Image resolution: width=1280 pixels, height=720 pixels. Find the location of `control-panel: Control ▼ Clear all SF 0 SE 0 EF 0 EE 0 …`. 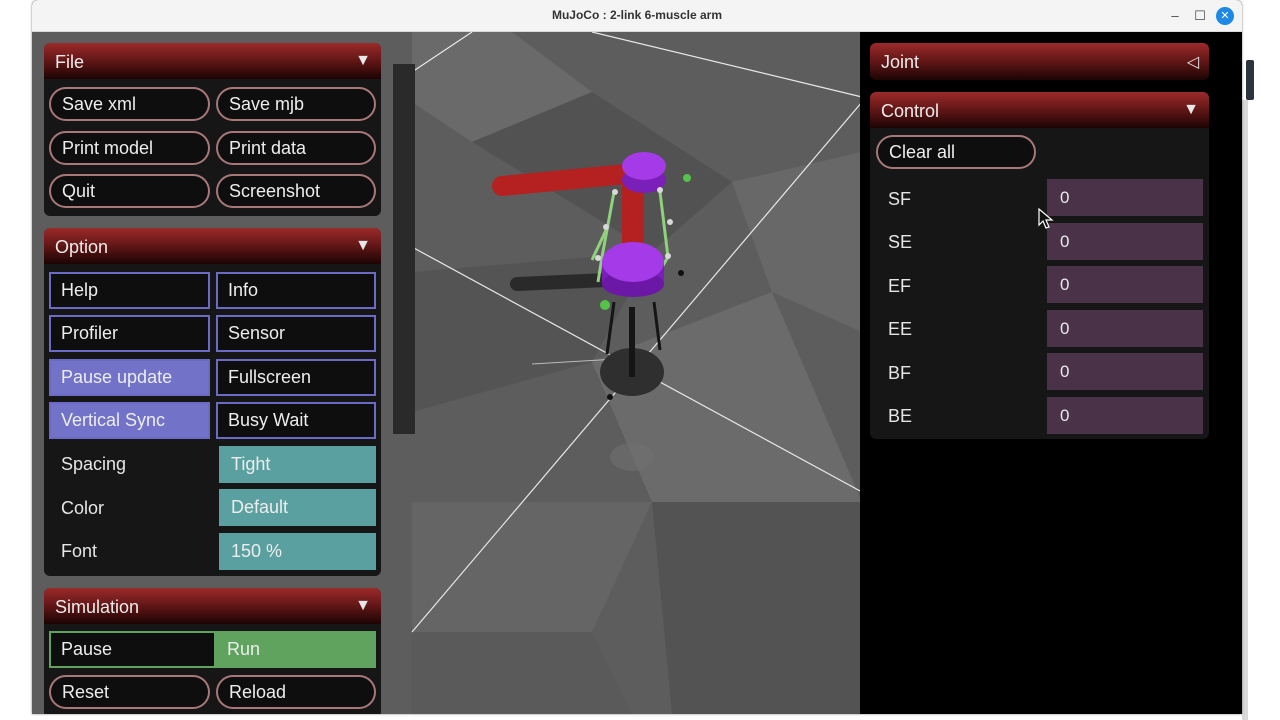

control-panel: Control ▼ Clear all SF 0 SE 0 EF 0 EE 0 … is located at coordinates (1039, 265).